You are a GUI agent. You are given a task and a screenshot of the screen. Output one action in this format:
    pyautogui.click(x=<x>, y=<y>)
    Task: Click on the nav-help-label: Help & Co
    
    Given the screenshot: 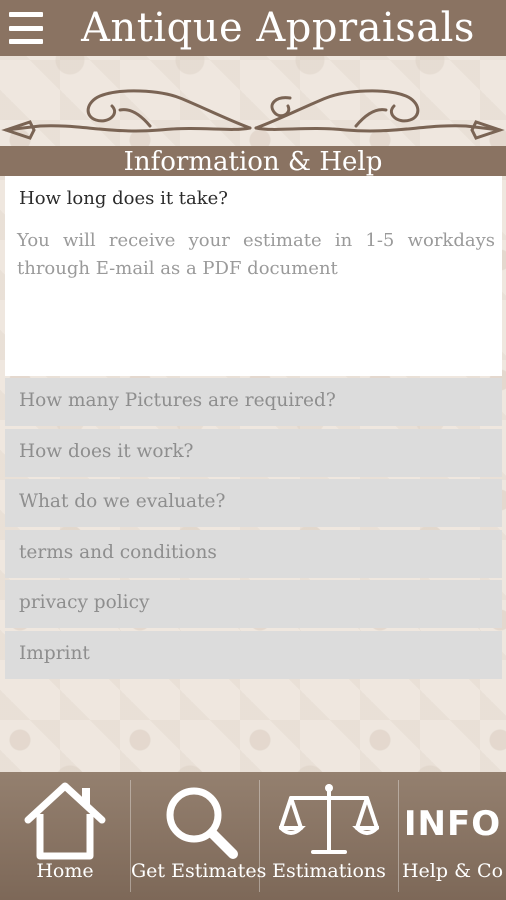 What is the action you would take?
    pyautogui.click(x=452, y=871)
    